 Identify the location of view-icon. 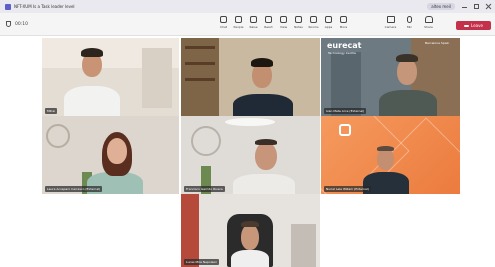
(283, 19).